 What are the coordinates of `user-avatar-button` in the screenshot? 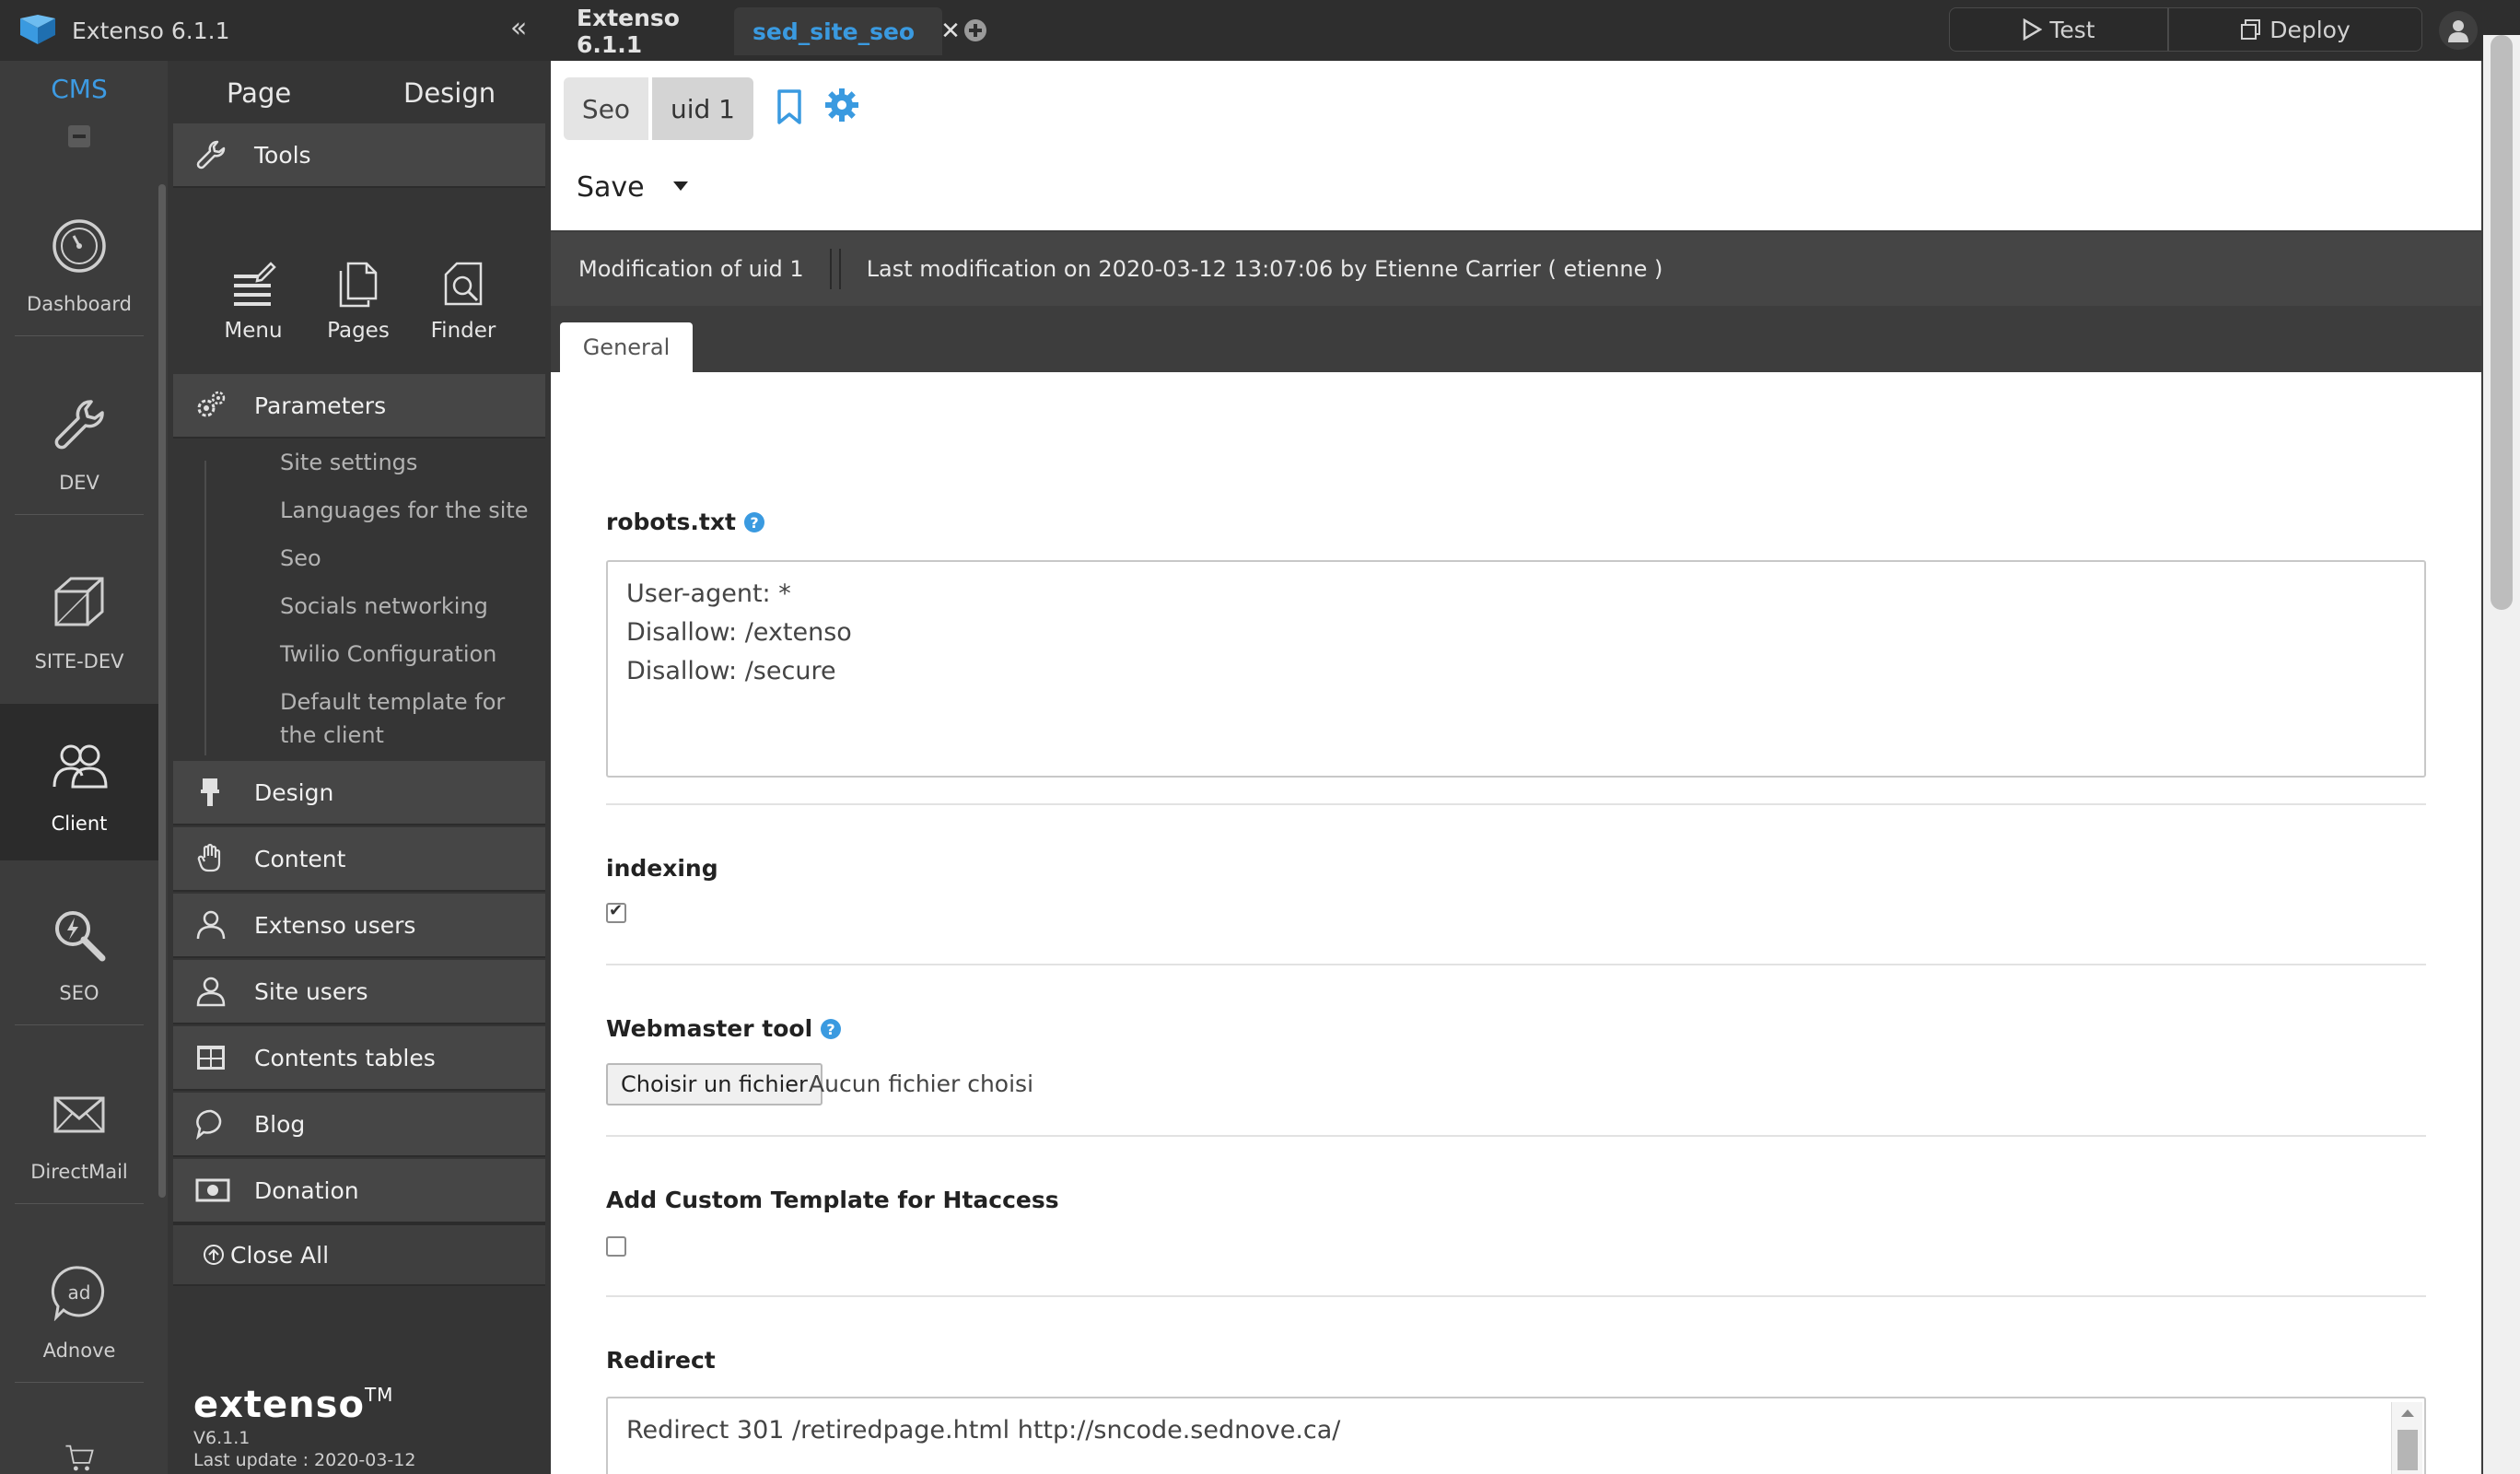 It's located at (2458, 30).